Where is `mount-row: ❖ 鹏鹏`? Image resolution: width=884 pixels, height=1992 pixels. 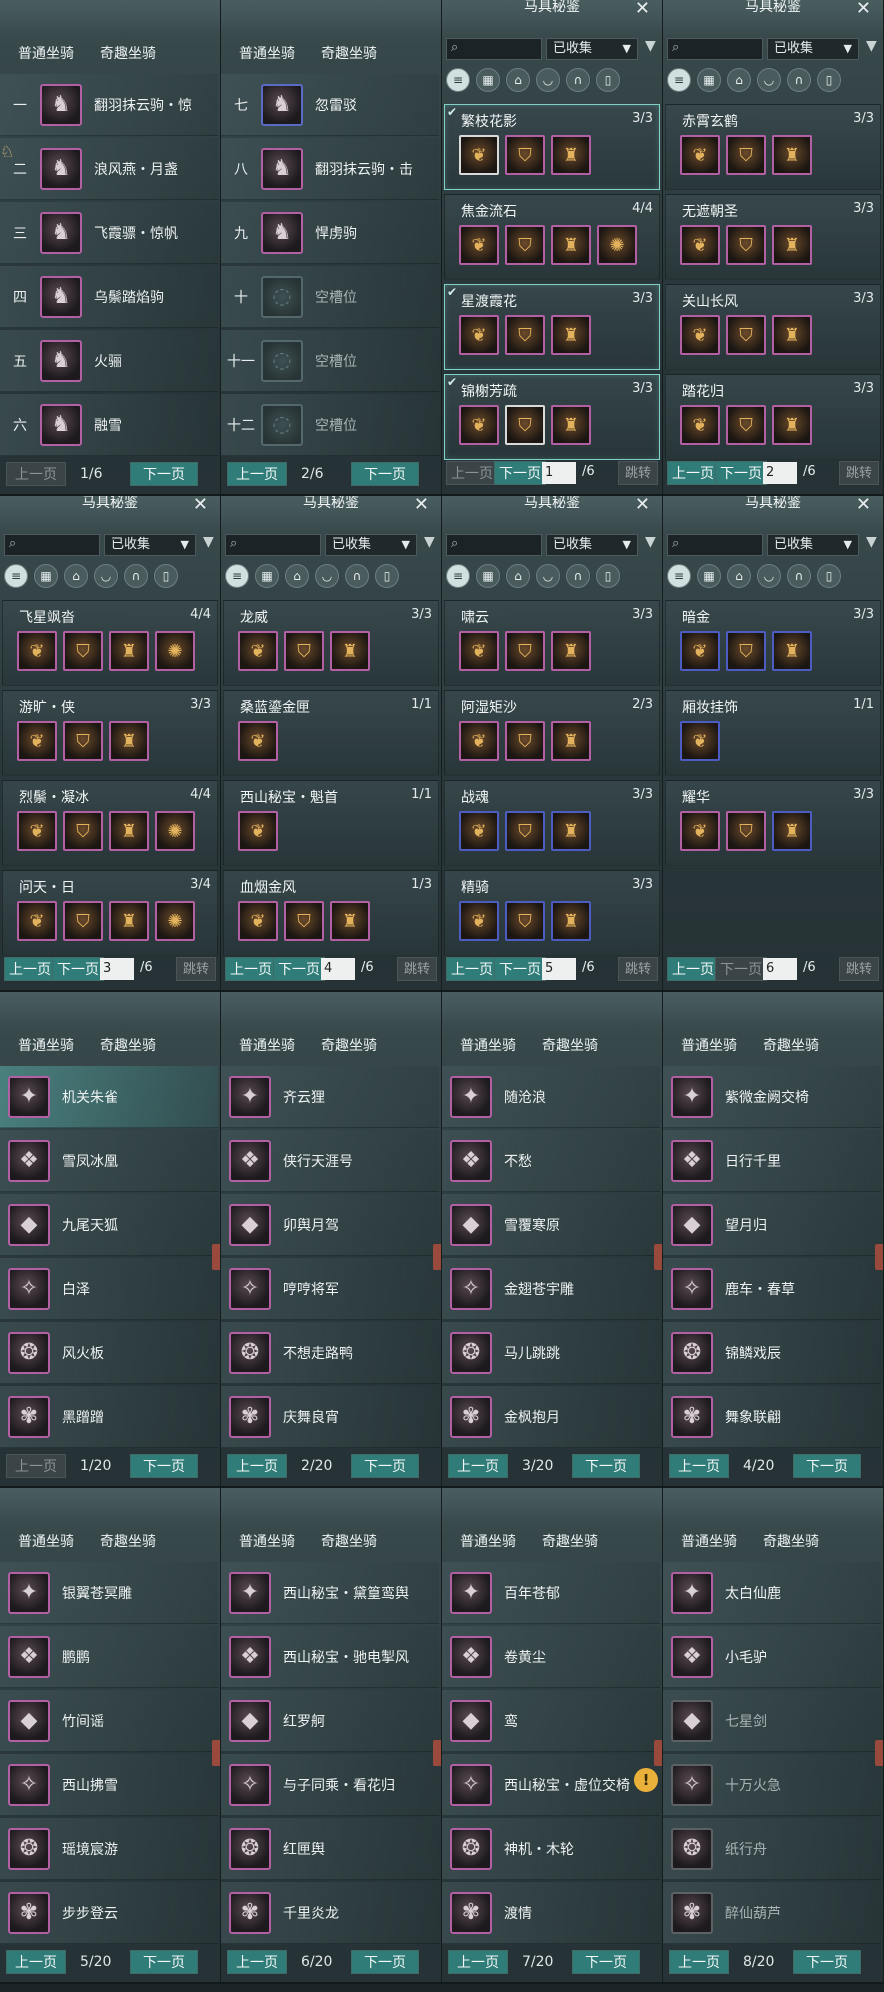 mount-row: ❖ 鹏鹏 is located at coordinates (109, 1657).